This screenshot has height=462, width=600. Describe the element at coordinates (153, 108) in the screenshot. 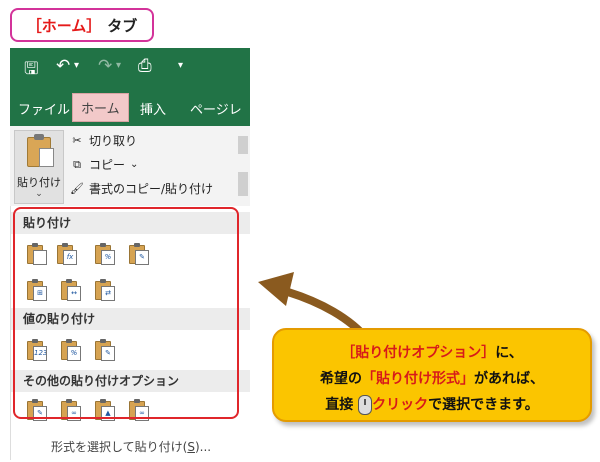

I see `tab-insert: 挿入` at that location.